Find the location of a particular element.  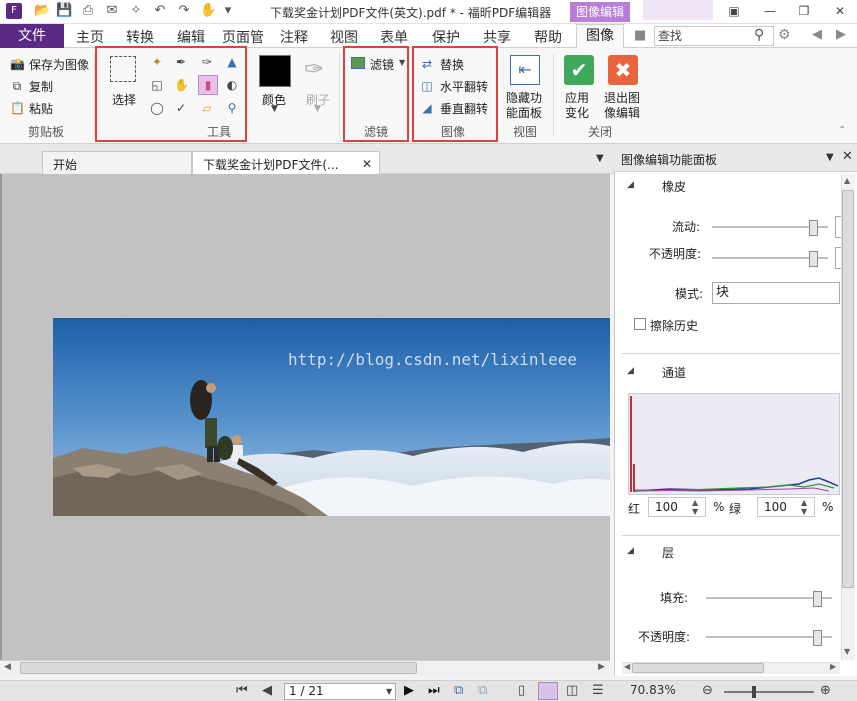

save-as-image-button: 保存为图像 is located at coordinates (59, 64).